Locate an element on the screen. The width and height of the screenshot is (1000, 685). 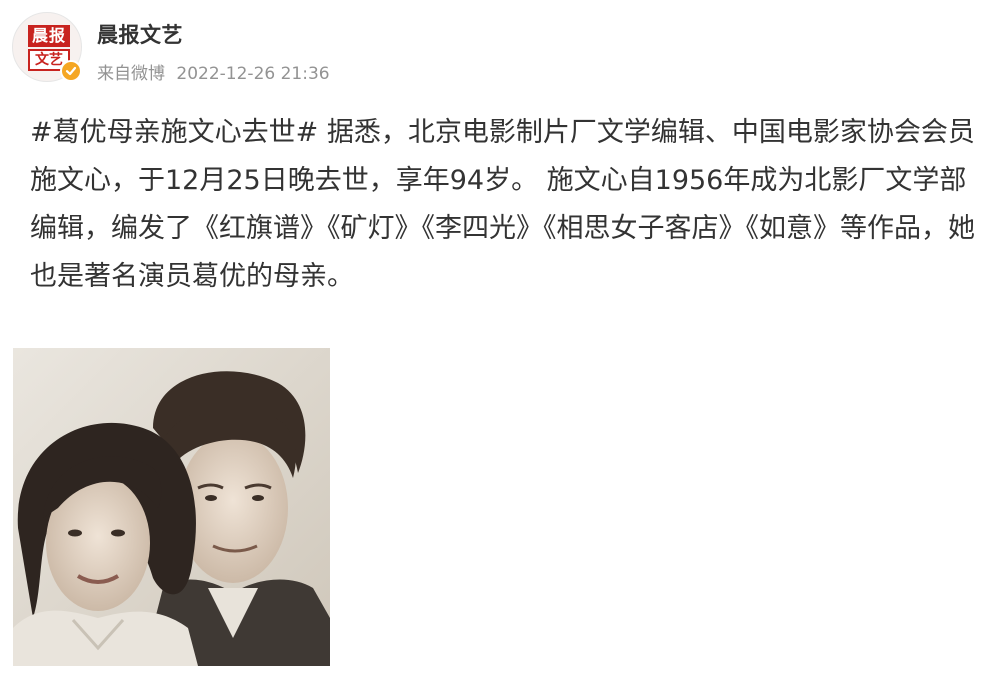
author-name: 晨报文艺 is located at coordinates (140, 34).